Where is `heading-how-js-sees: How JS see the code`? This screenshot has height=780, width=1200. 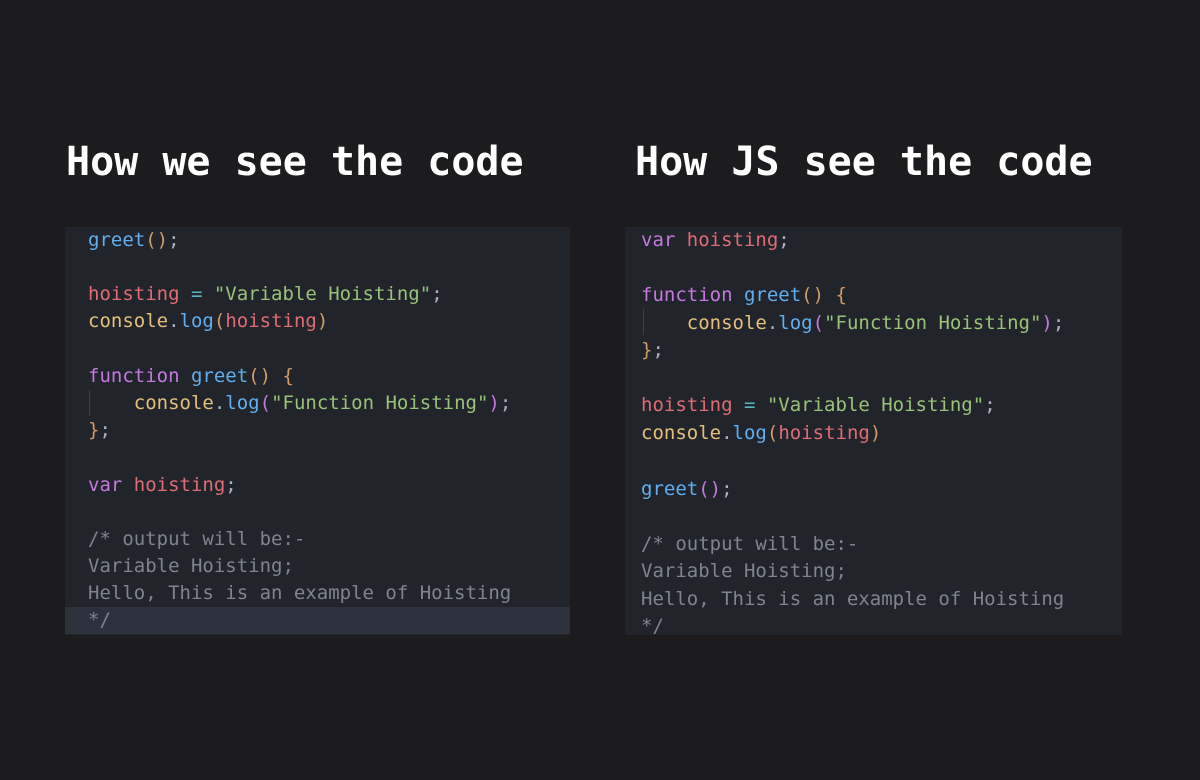
heading-how-js-sees: How JS see the code is located at coordinates (864, 162).